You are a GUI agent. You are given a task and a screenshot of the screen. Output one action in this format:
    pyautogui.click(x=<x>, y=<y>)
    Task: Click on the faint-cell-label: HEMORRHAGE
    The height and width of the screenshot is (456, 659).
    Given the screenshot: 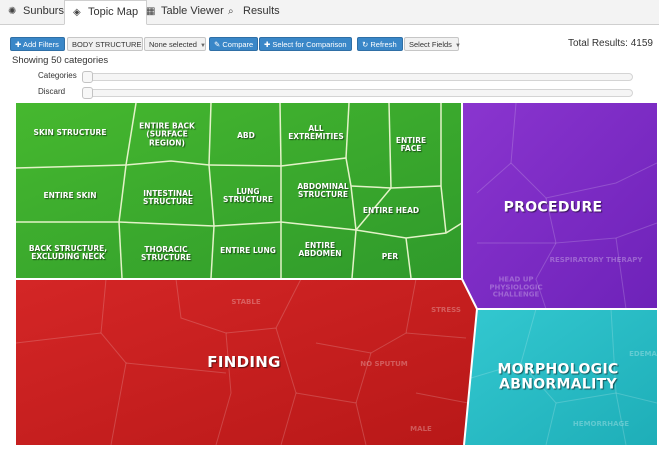 What is the action you would take?
    pyautogui.click(x=601, y=424)
    